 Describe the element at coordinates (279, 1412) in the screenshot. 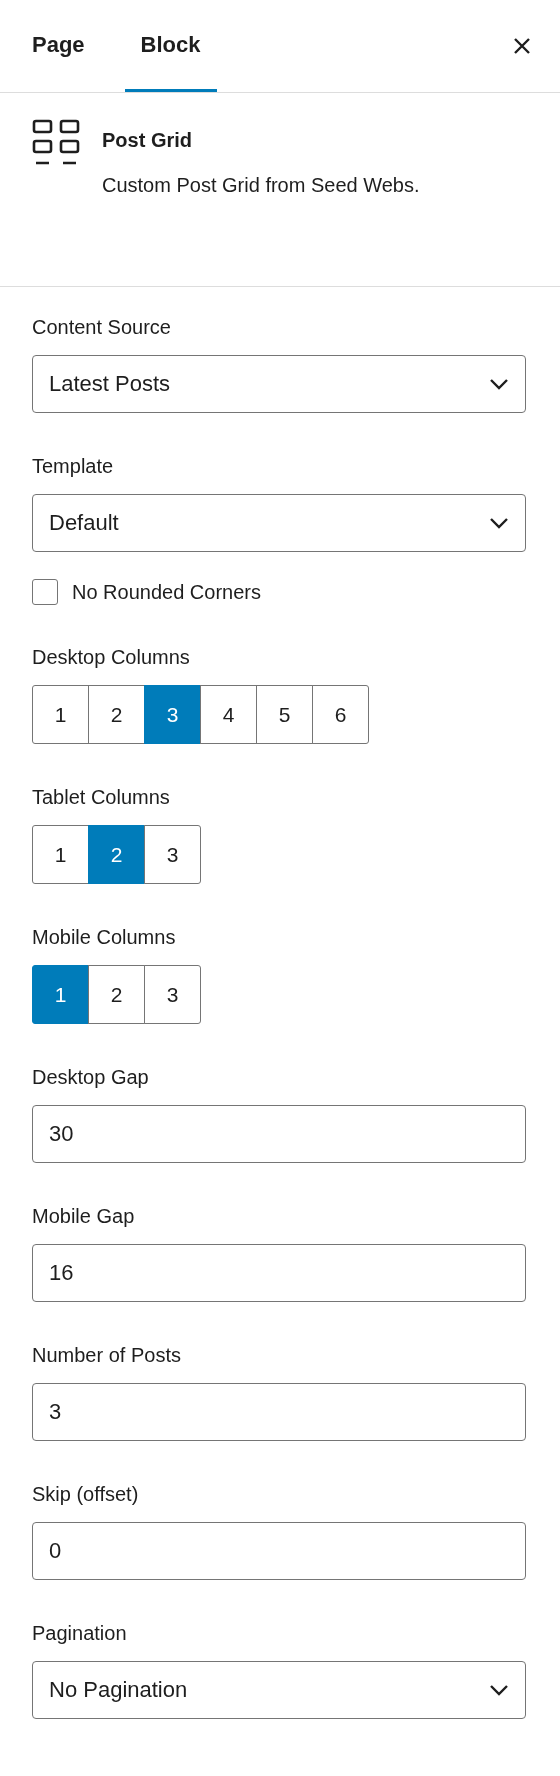

I see `number-field: 3` at that location.